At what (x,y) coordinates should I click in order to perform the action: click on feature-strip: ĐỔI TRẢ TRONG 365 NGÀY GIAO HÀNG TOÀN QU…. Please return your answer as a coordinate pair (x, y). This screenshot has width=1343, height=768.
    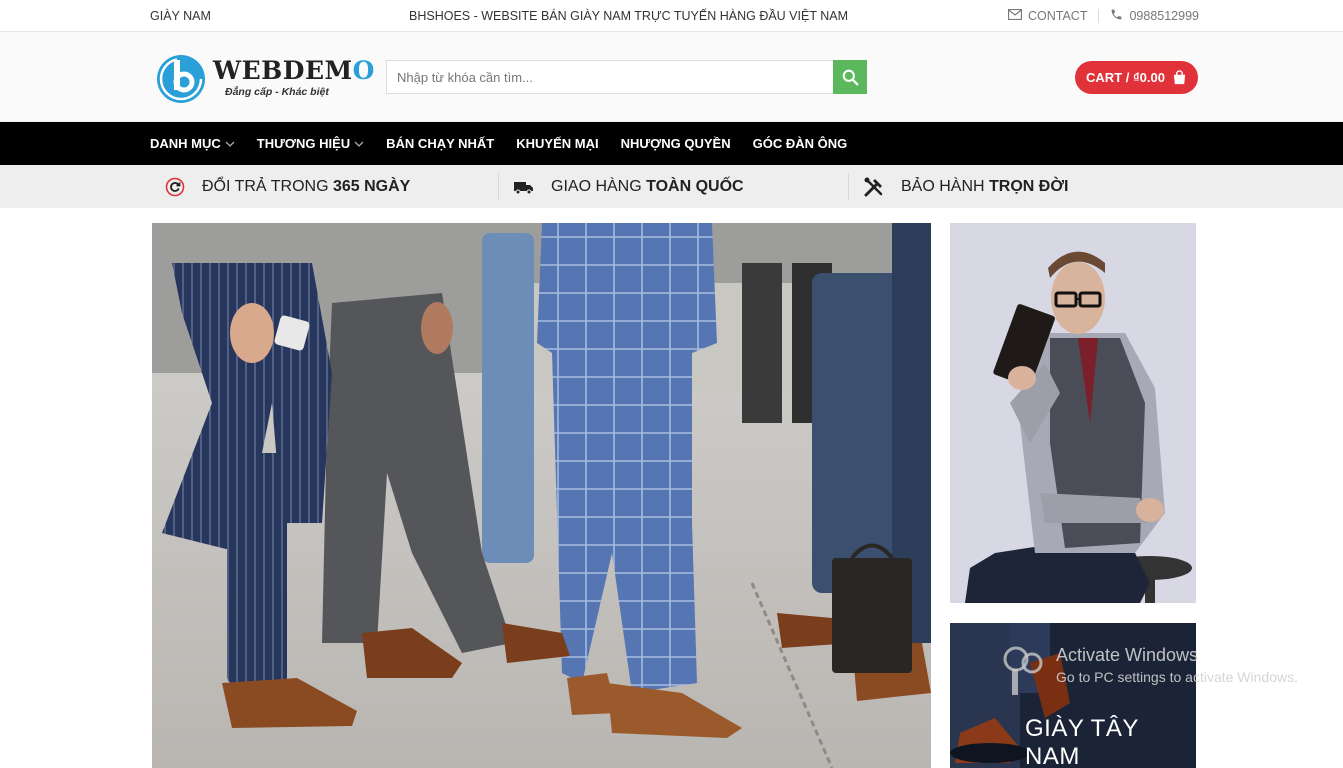
    Looking at the image, I should click on (671, 186).